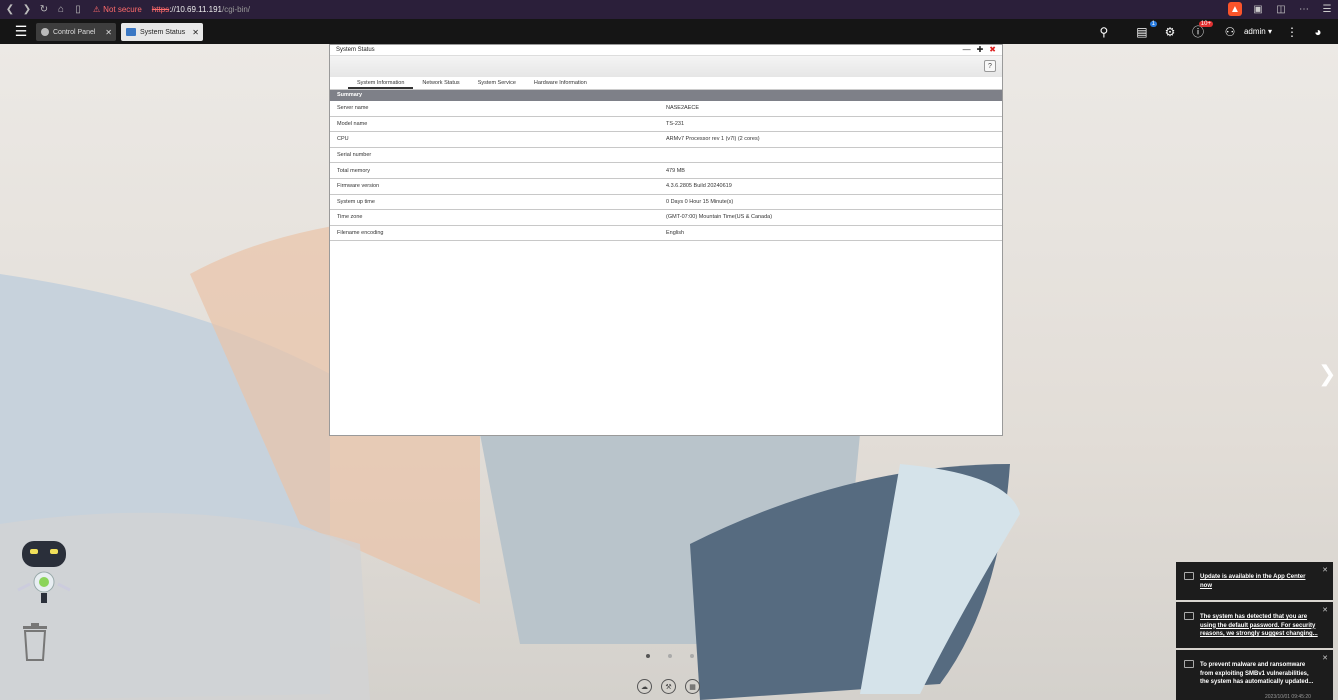 This screenshot has height=700, width=1338. What do you see at coordinates (967, 50) in the screenshot?
I see `minimize-icon: —` at bounding box center [967, 50].